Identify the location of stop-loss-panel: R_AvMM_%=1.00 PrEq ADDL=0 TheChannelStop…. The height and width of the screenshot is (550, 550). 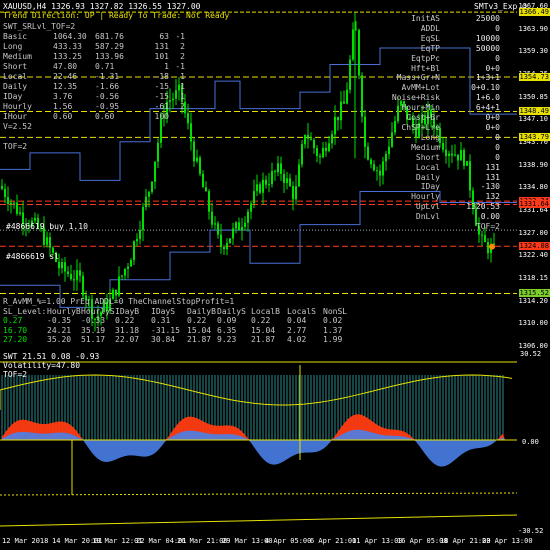
(178, 321).